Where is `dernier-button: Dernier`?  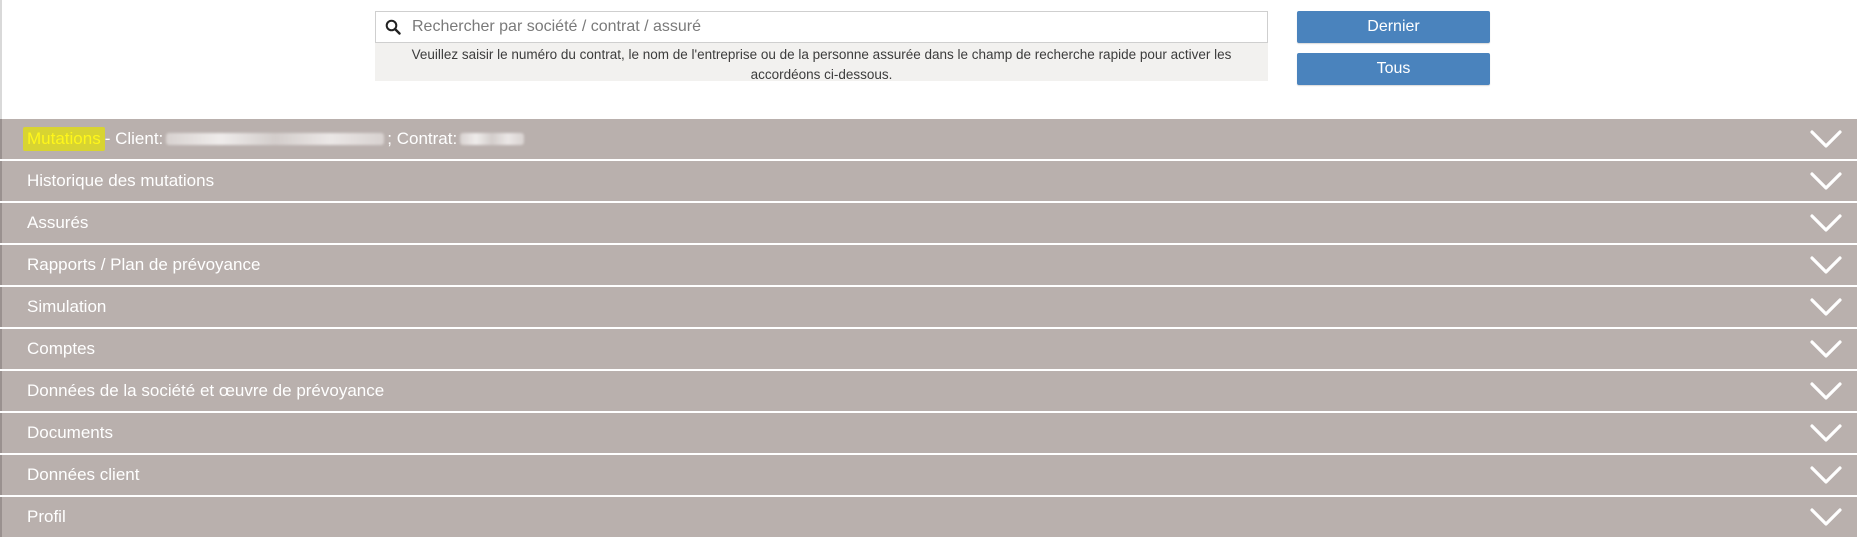 dernier-button: Dernier is located at coordinates (1393, 27).